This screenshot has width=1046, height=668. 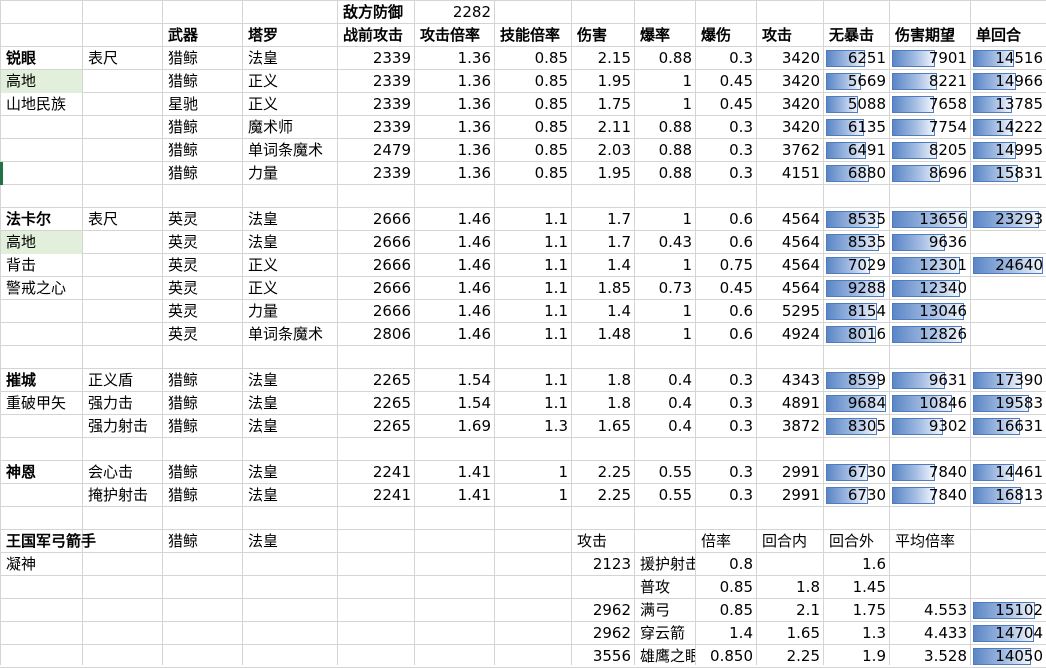 I want to click on atk-cell: 4924, so click(x=790, y=334).